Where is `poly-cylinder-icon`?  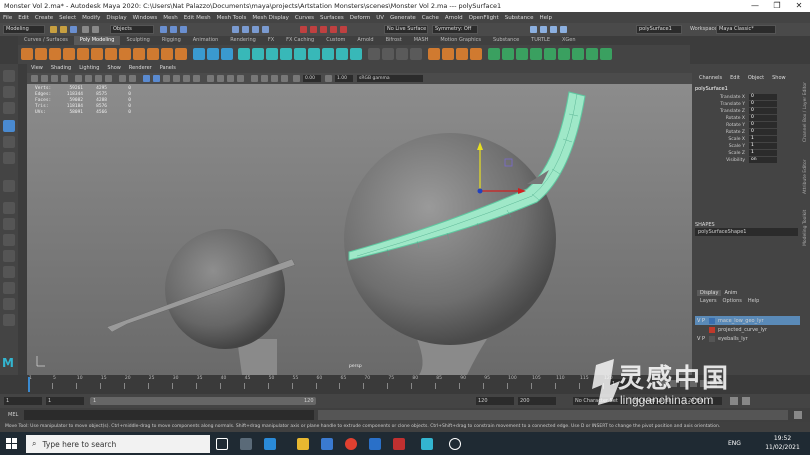 poly-cylinder-icon is located at coordinates (55, 54).